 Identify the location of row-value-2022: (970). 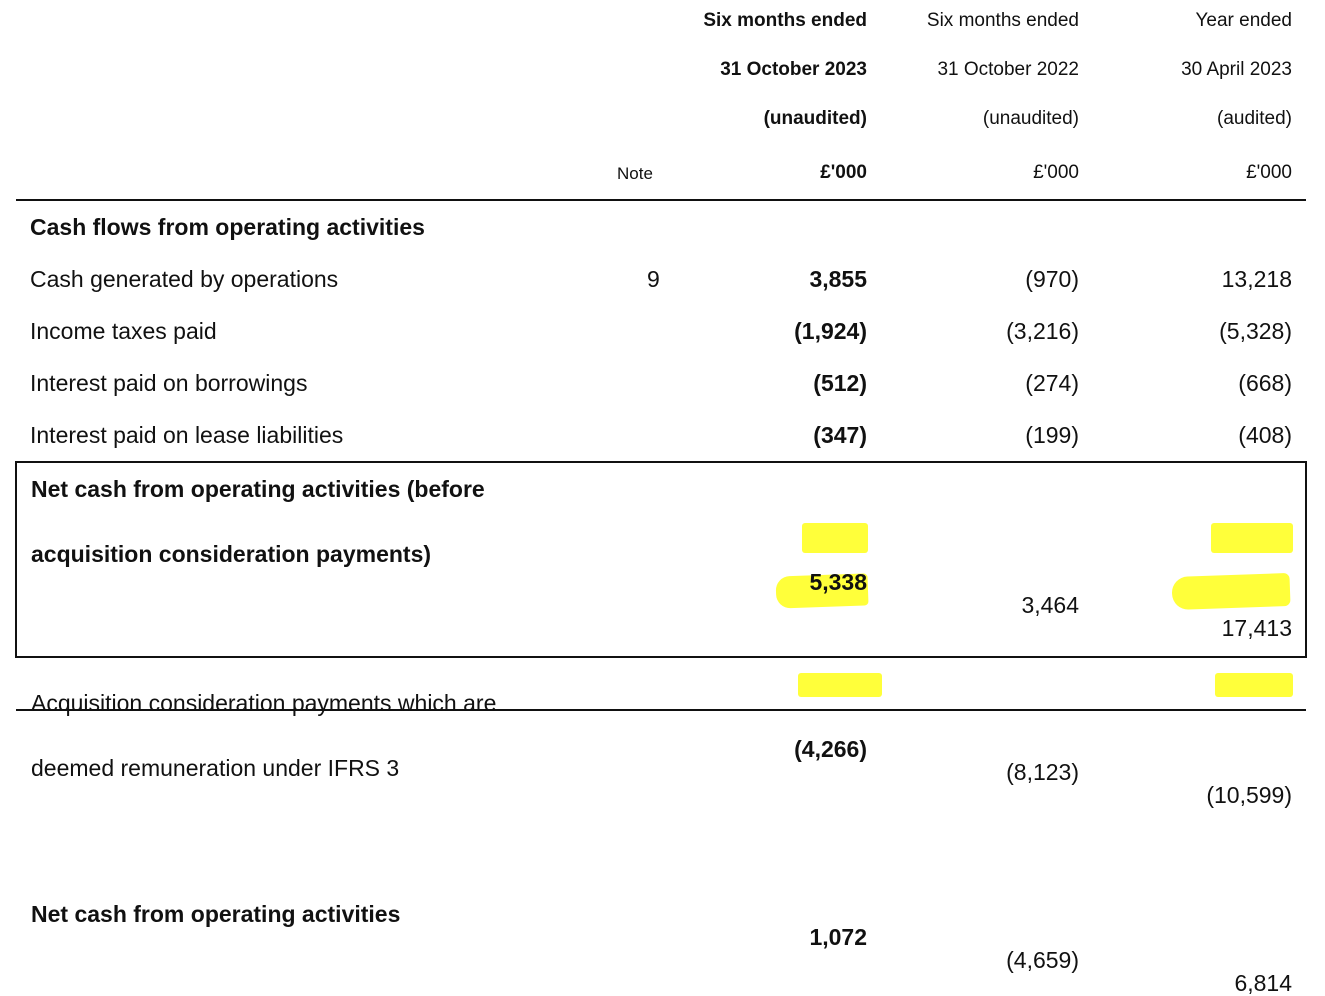
(1052, 279).